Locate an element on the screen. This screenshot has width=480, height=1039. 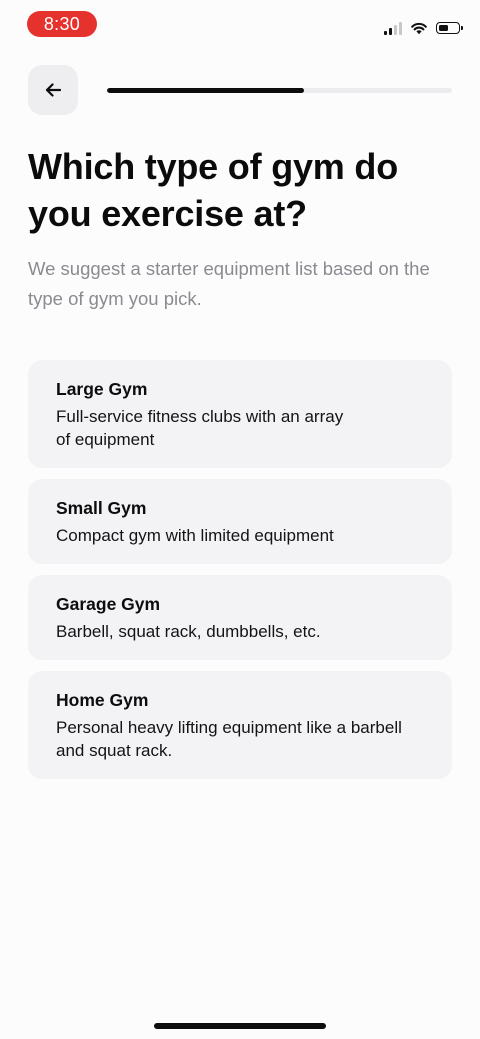
page-title: Which type of gym do you exercise at? is located at coordinates (213, 190).